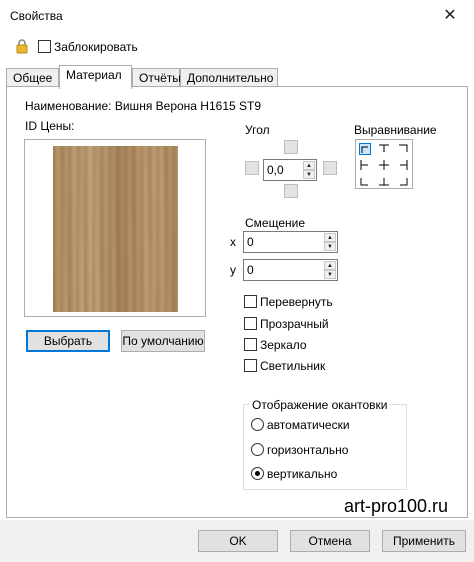 This screenshot has height=562, width=474. I want to click on offset-x-label: x, so click(233, 242).